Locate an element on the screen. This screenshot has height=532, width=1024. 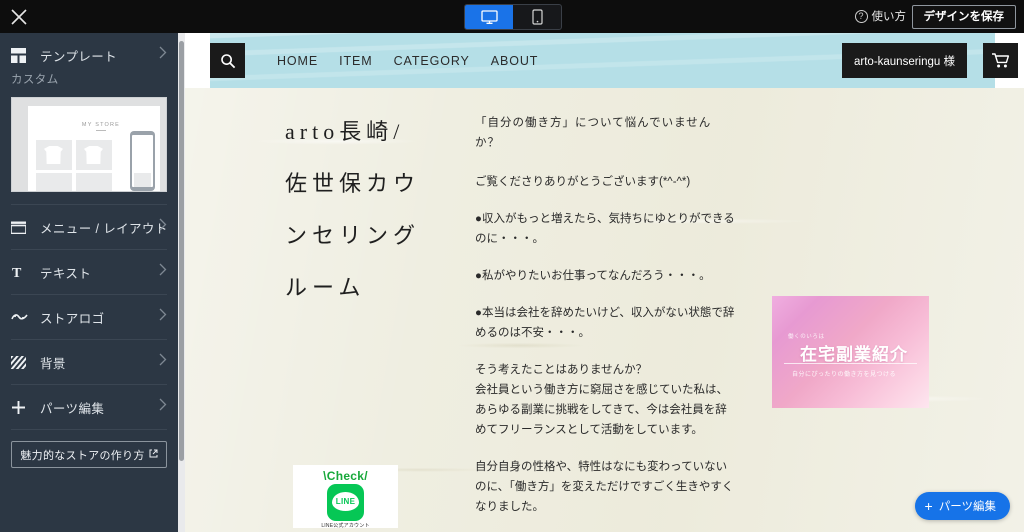
cart-icon is located at coordinates (1000, 60).